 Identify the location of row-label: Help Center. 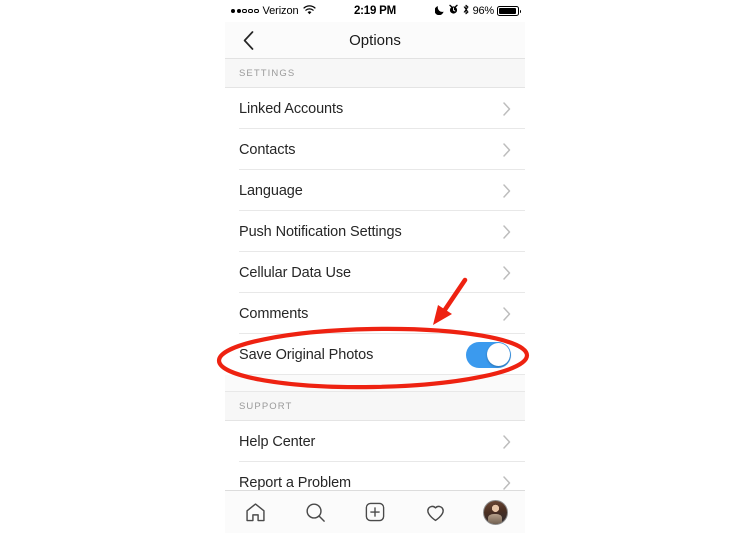
(277, 441).